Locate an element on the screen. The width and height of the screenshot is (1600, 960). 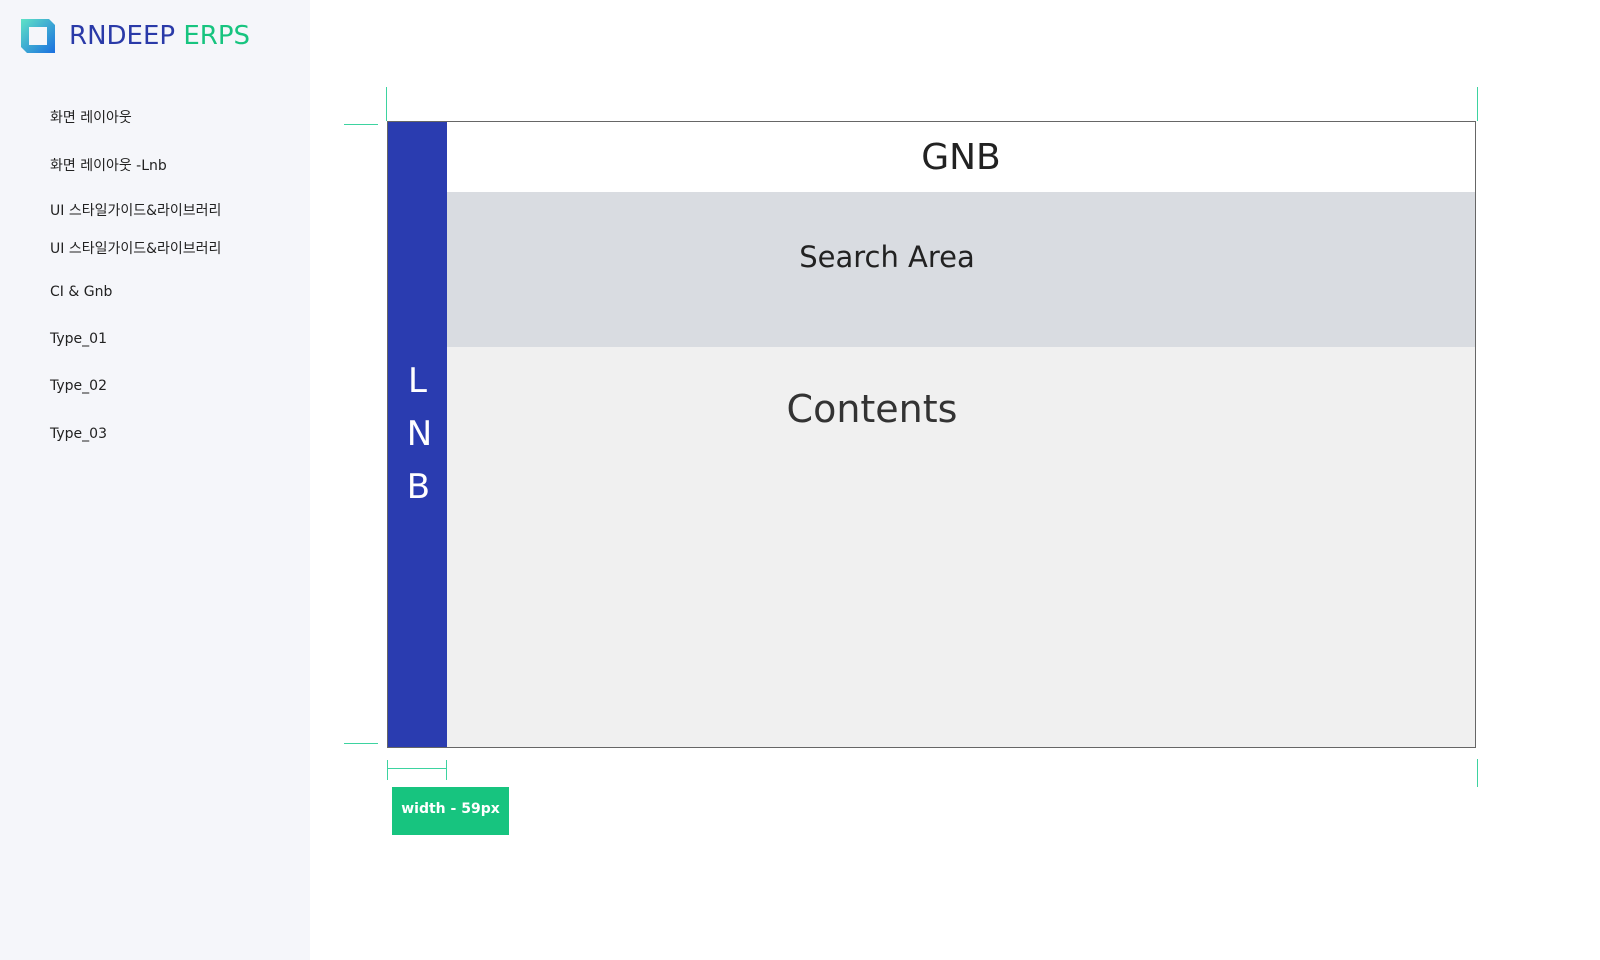
guide-line-bottom-right is located at coordinates (1477, 773).